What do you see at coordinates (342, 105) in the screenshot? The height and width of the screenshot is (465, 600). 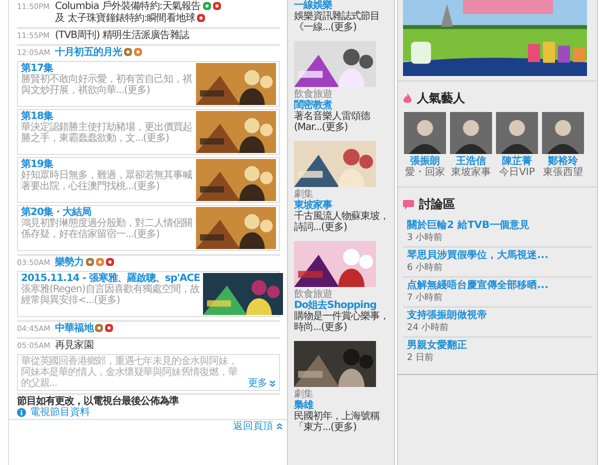 I see `show-link: 閨密教煮` at bounding box center [342, 105].